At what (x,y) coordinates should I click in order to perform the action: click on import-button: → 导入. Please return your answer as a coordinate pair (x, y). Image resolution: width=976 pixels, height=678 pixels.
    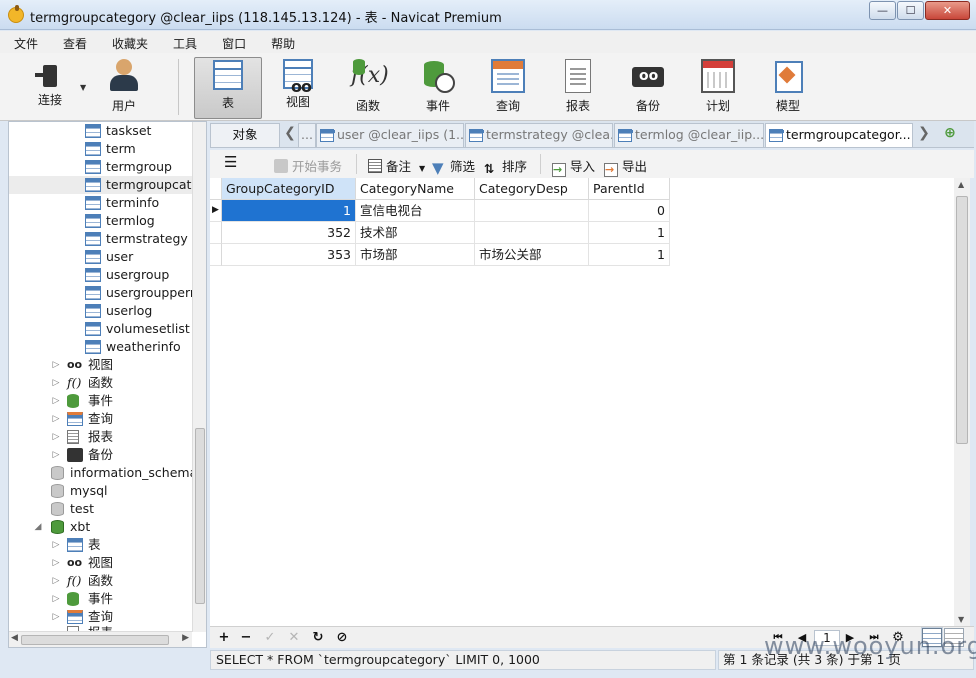
    Looking at the image, I should click on (573, 166).